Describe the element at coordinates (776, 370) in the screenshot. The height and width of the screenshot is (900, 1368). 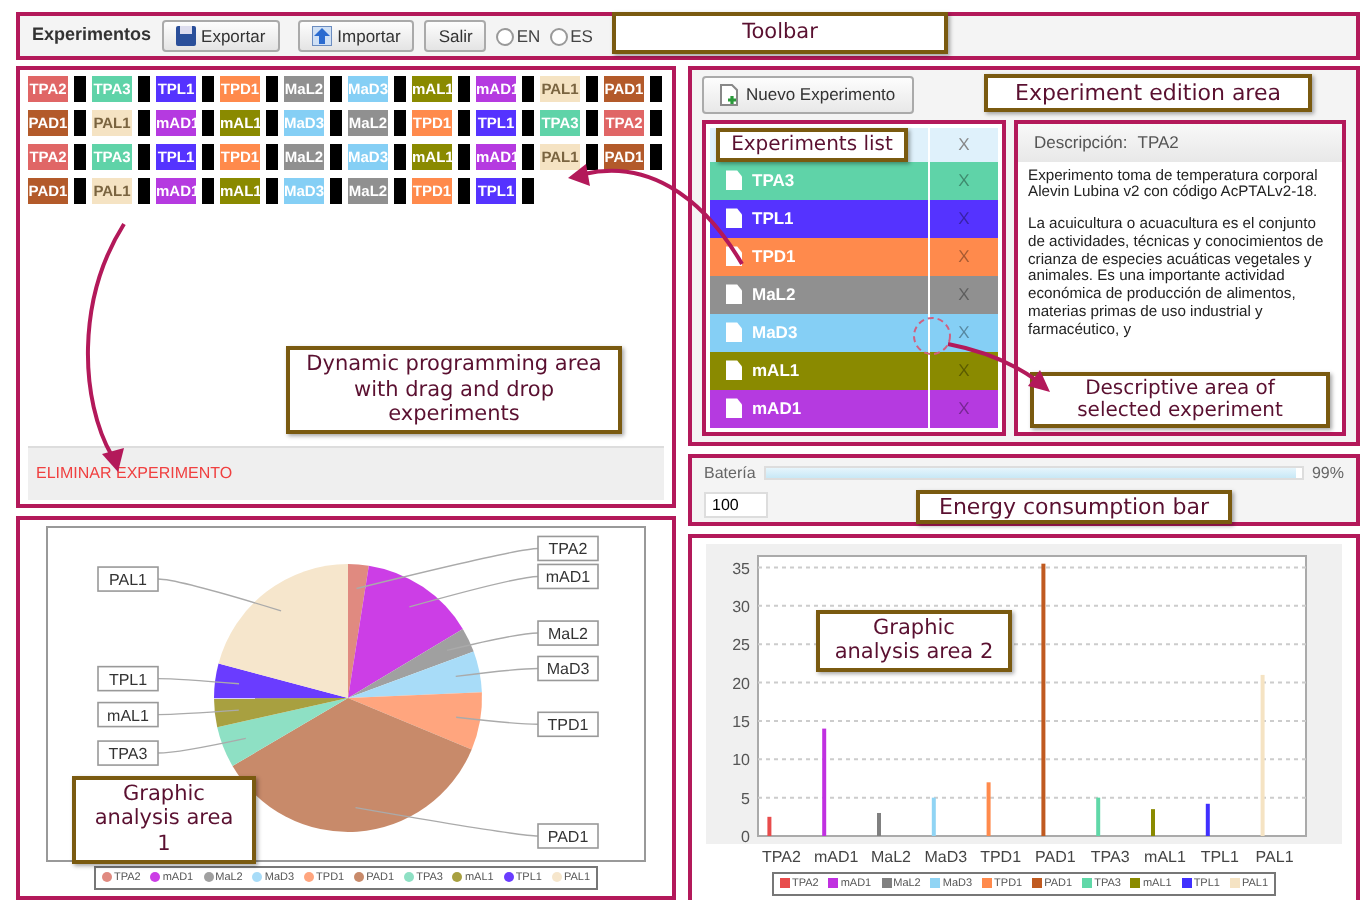
I see `experiment-name: mAL1` at that location.